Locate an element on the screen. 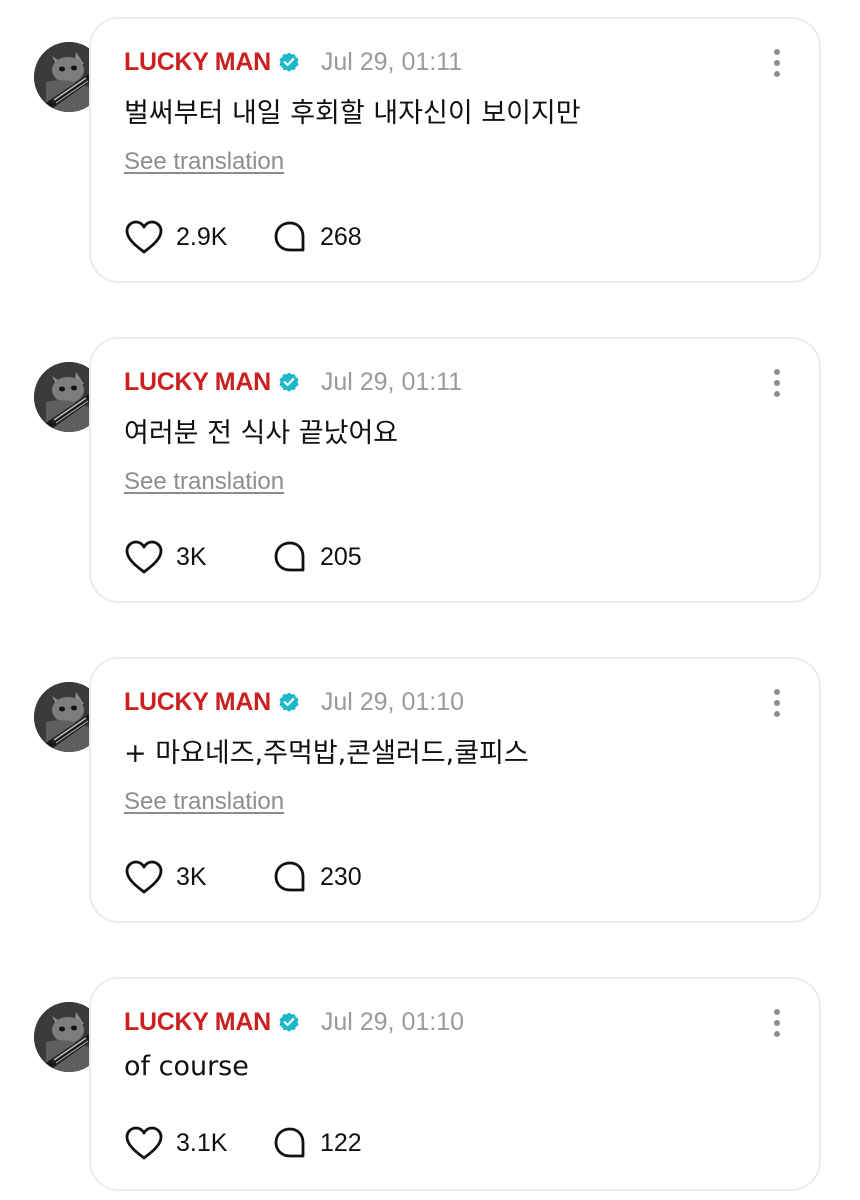  like-count: 2.9K is located at coordinates (202, 236).